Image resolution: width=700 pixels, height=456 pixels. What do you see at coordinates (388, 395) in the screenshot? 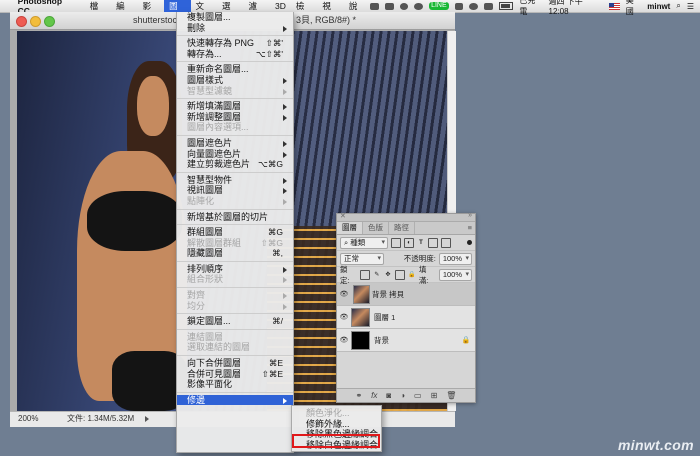
I see `mask-icon: ◙` at bounding box center [388, 395].